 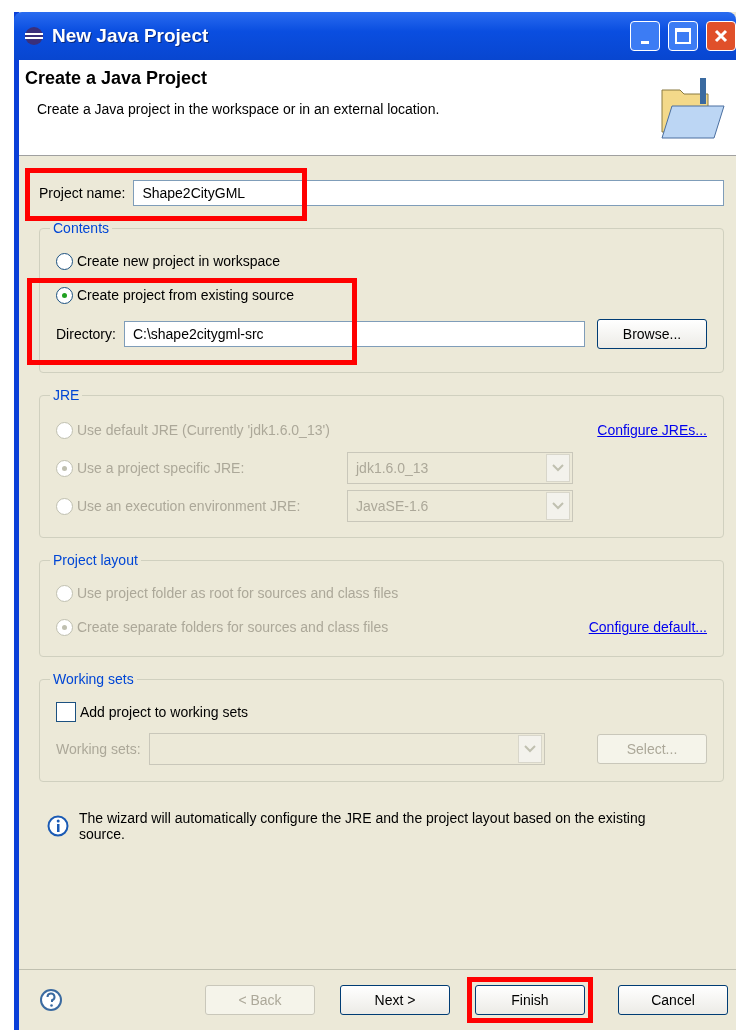 What do you see at coordinates (428, 193) in the screenshot?
I see `project-name-field: Shape2CityGML` at bounding box center [428, 193].